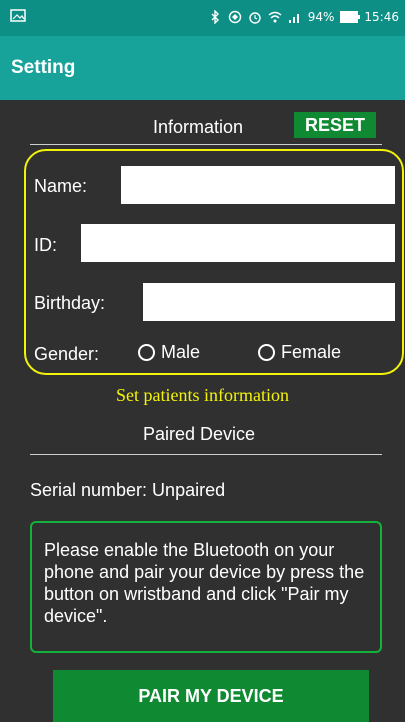 Image resolution: width=405 pixels, height=722 pixels. Describe the element at coordinates (238, 243) in the screenshot. I see `id-input` at that location.